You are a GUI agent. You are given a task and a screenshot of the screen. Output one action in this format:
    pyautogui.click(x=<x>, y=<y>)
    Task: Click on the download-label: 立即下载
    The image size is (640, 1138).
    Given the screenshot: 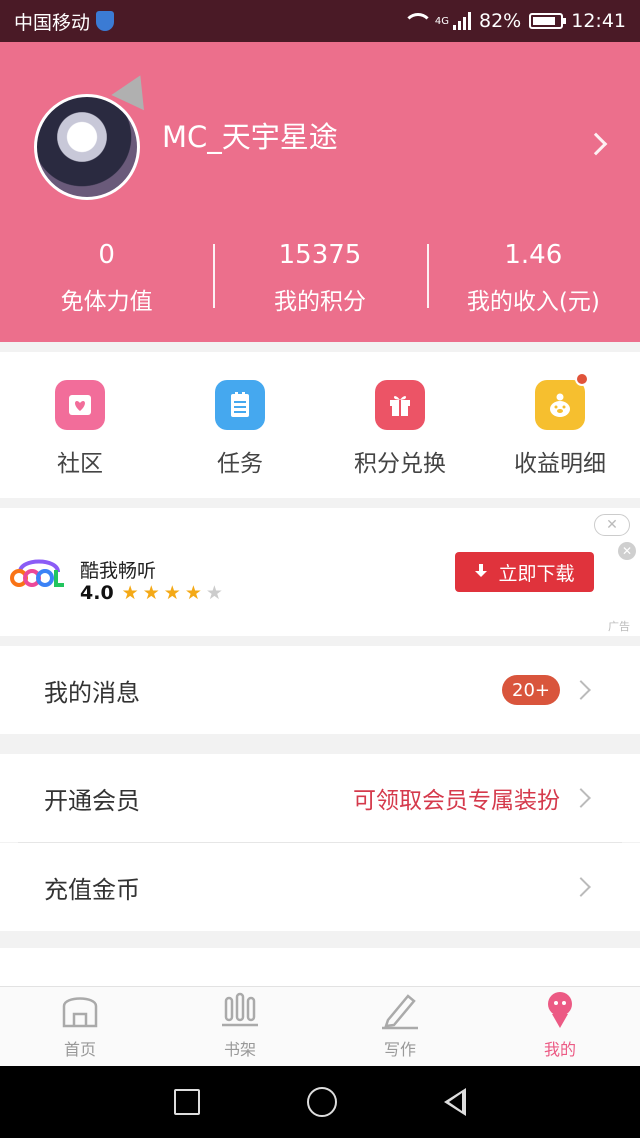 What is the action you would take?
    pyautogui.click(x=536, y=573)
    